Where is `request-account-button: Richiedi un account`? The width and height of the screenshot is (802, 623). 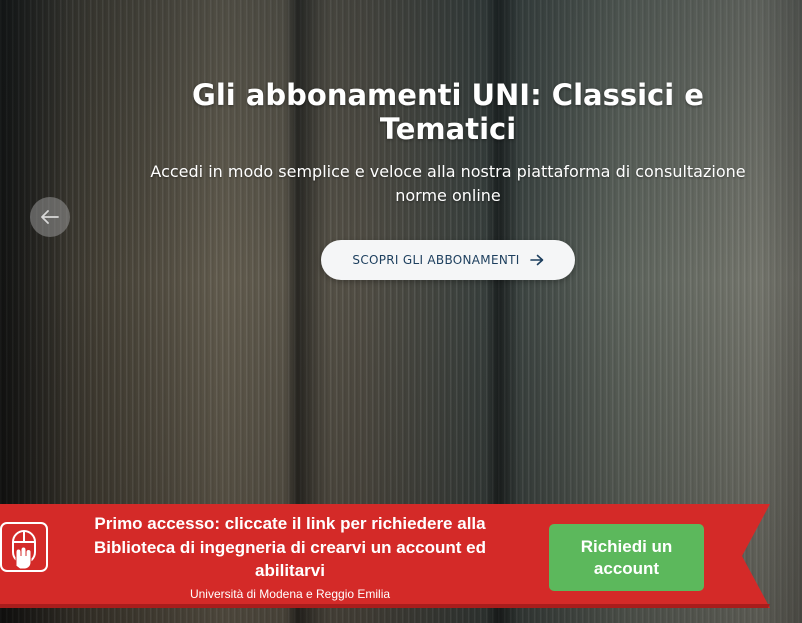 request-account-button: Richiedi un account is located at coordinates (626, 557).